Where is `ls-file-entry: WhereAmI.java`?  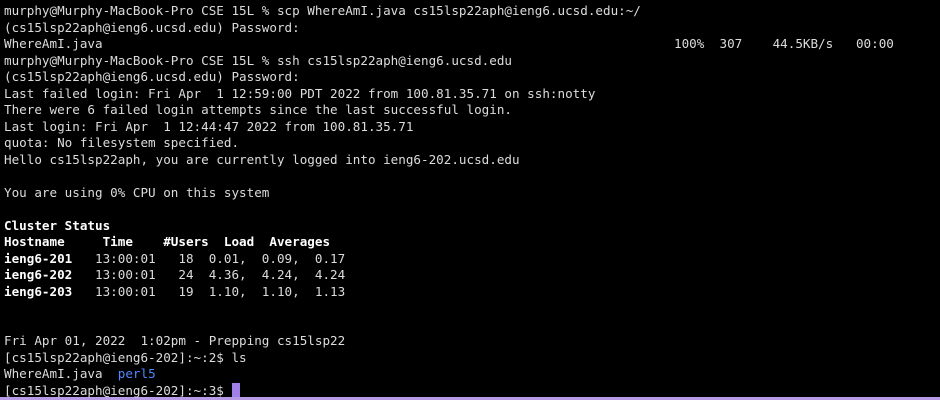 ls-file-entry: WhereAmI.java is located at coordinates (61, 373).